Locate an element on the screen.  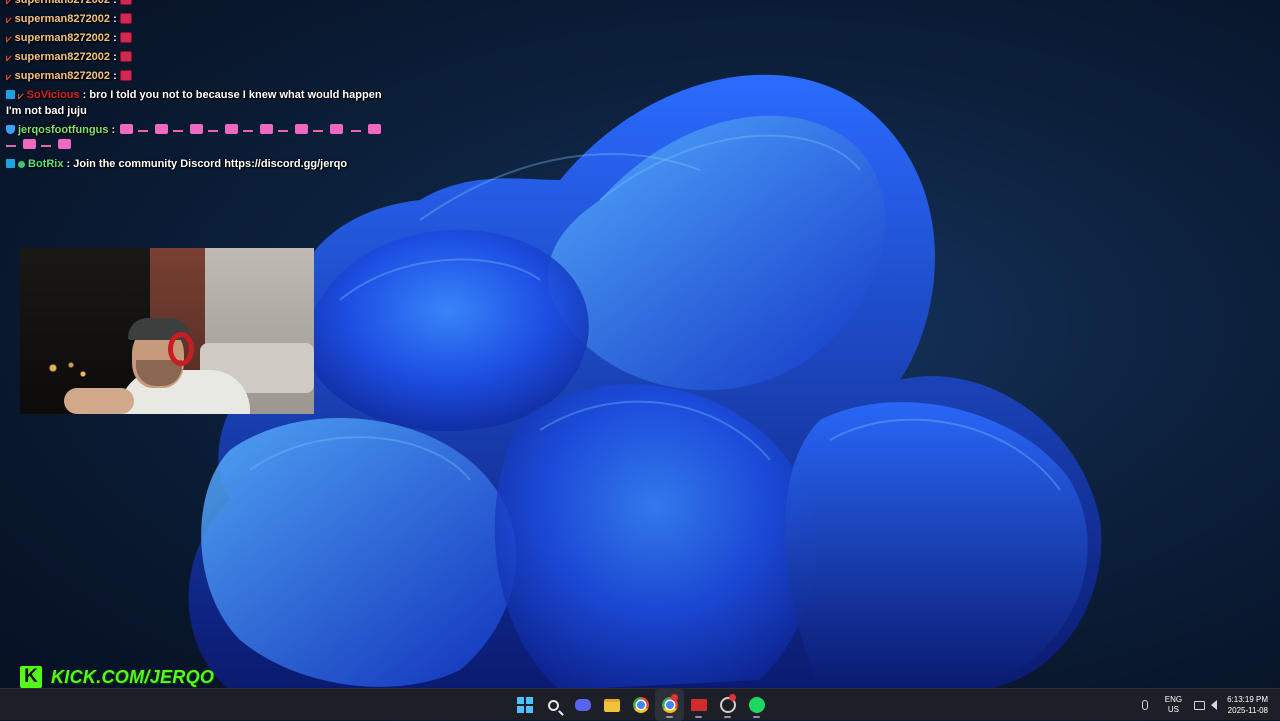
folder-icon is located at coordinates (611, 705).